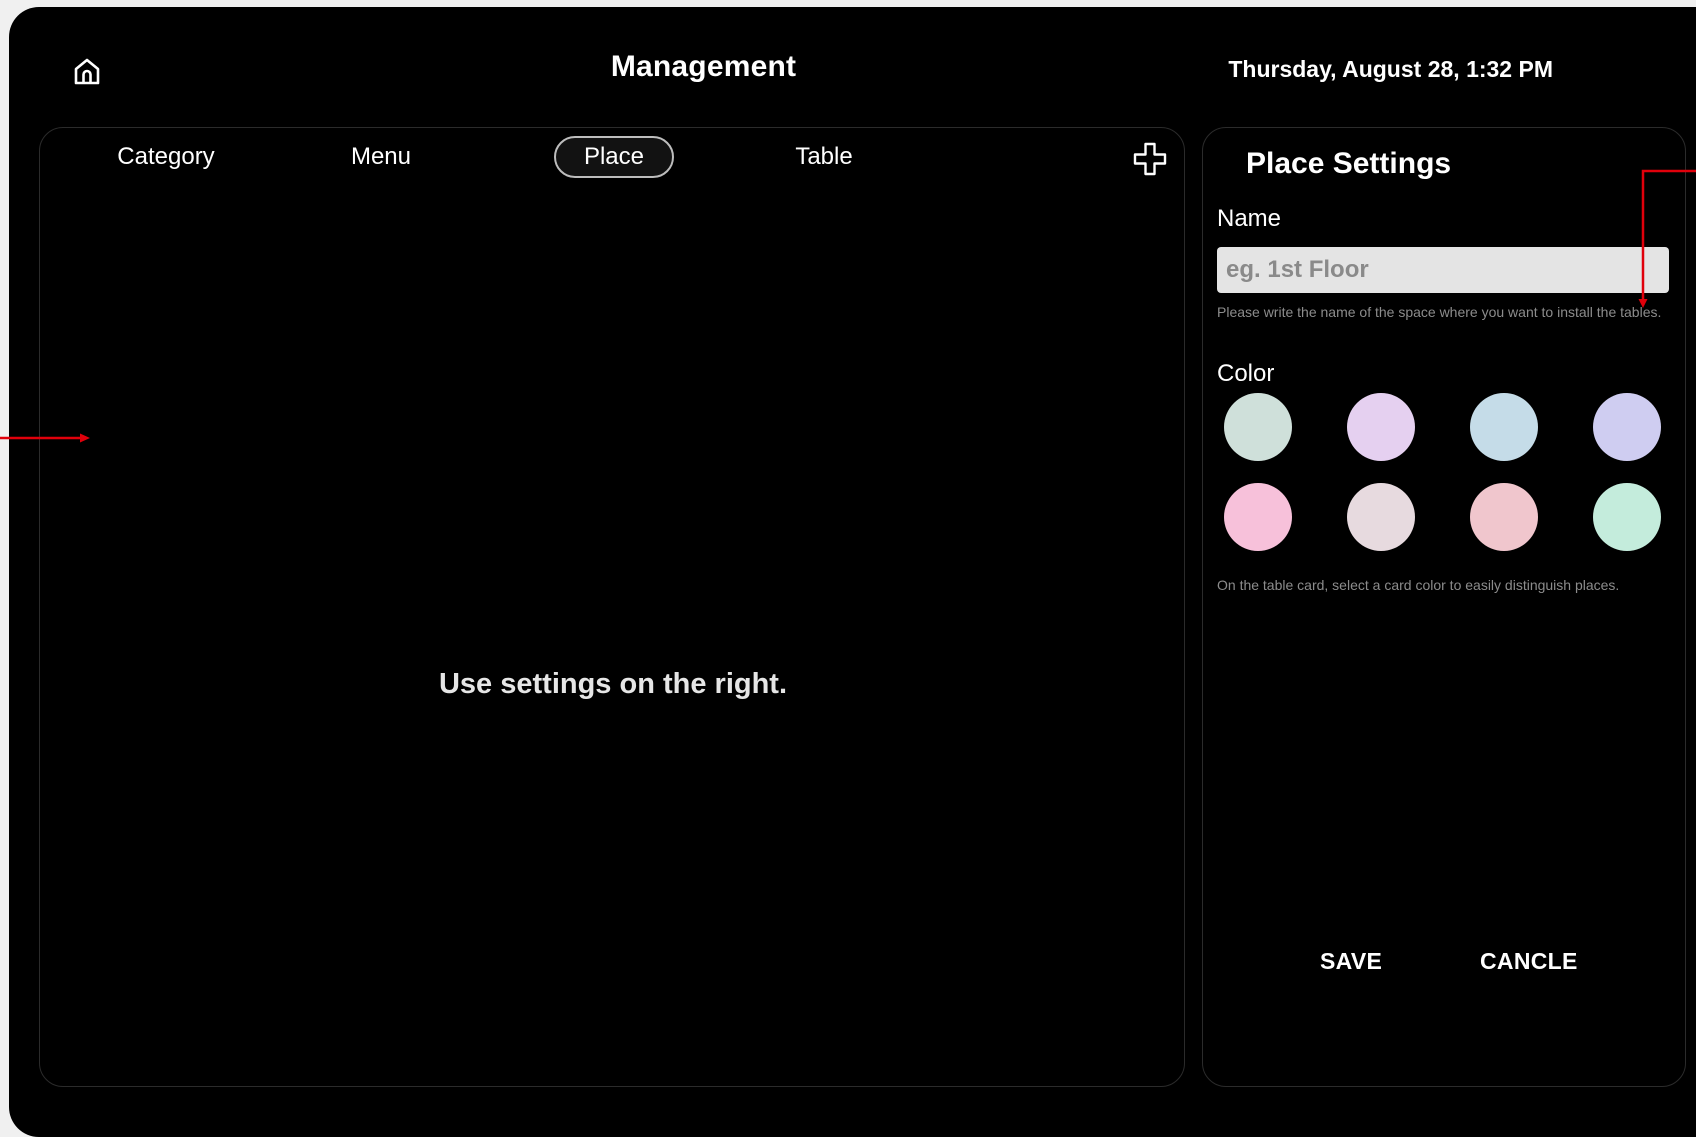  I want to click on plus-icon, so click(1150, 159).